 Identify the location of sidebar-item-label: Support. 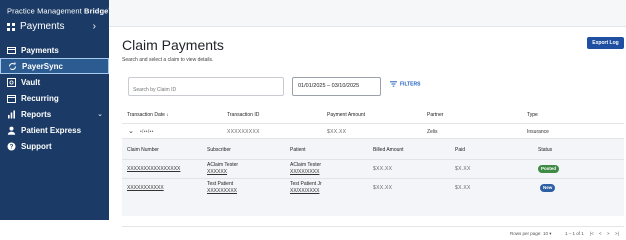
(36, 146).